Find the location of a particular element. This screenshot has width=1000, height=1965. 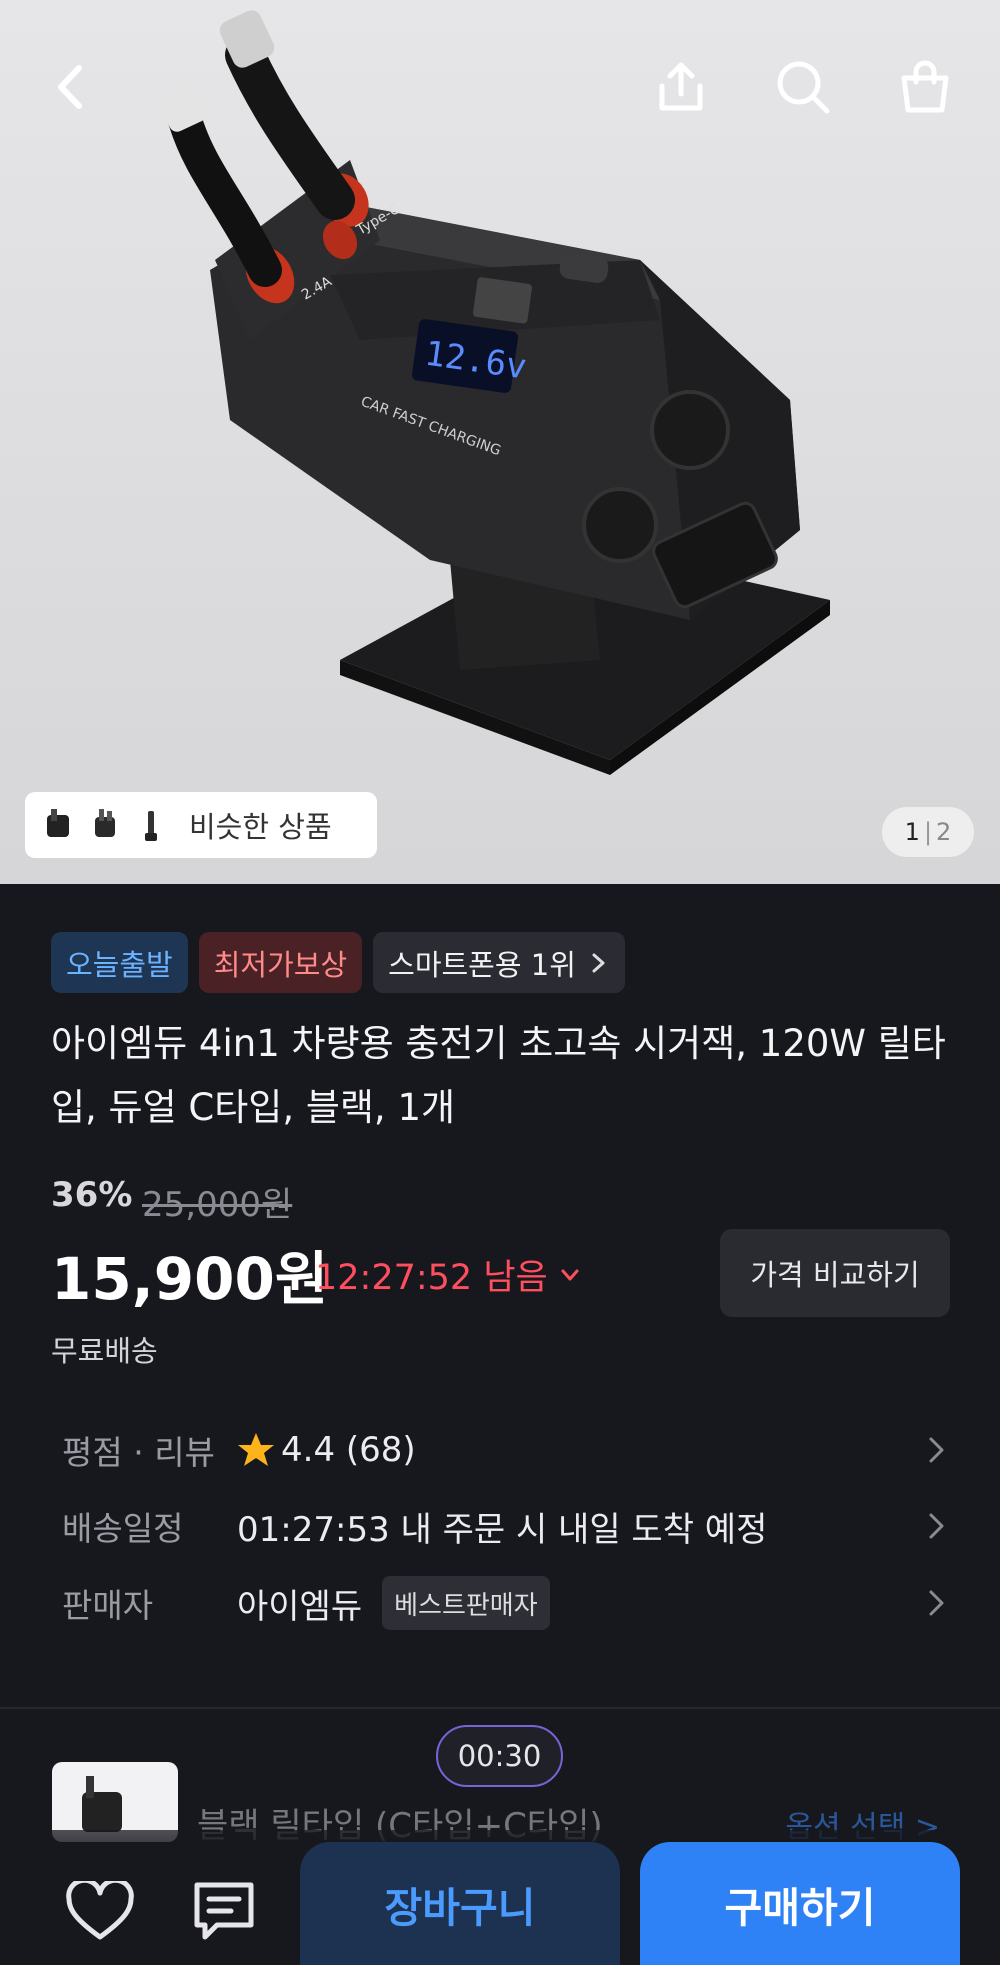

image-pager: 1 | 2 is located at coordinates (928, 832).